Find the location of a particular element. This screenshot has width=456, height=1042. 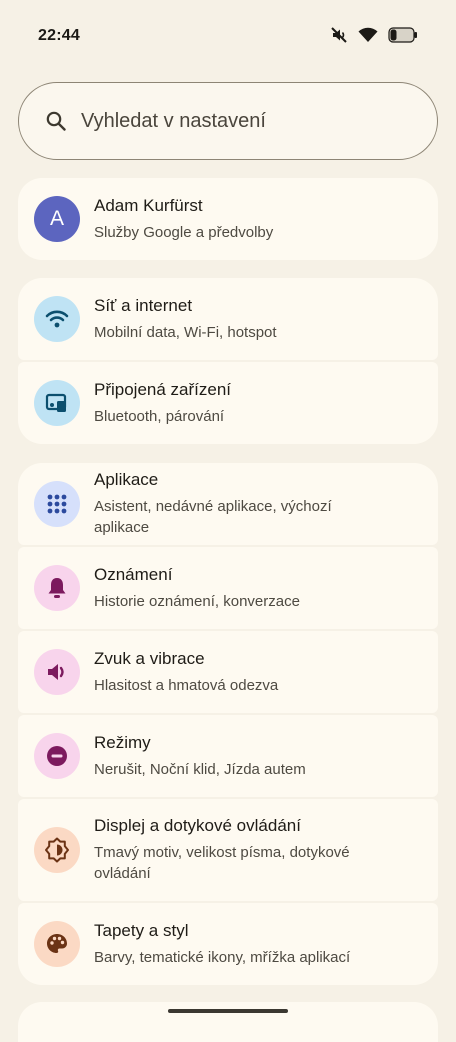

settings-item-subtitle: Mobilní data, Wi-Fi, hotspot is located at coordinates (185, 332).